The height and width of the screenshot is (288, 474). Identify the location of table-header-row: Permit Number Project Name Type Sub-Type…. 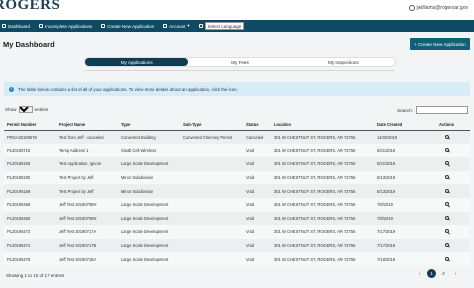
(237, 125).